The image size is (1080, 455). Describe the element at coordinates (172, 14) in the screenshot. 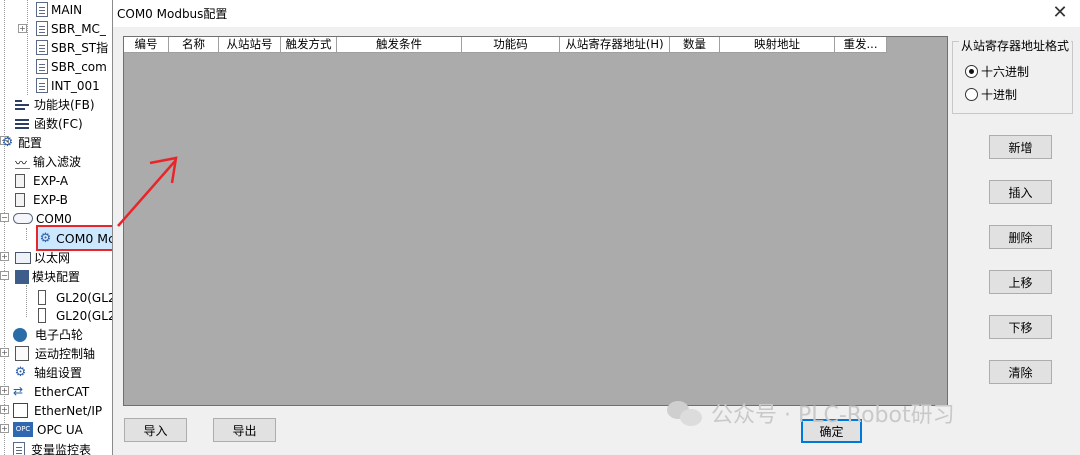

I see `dialog-title: COM0 Modbus配置` at that location.